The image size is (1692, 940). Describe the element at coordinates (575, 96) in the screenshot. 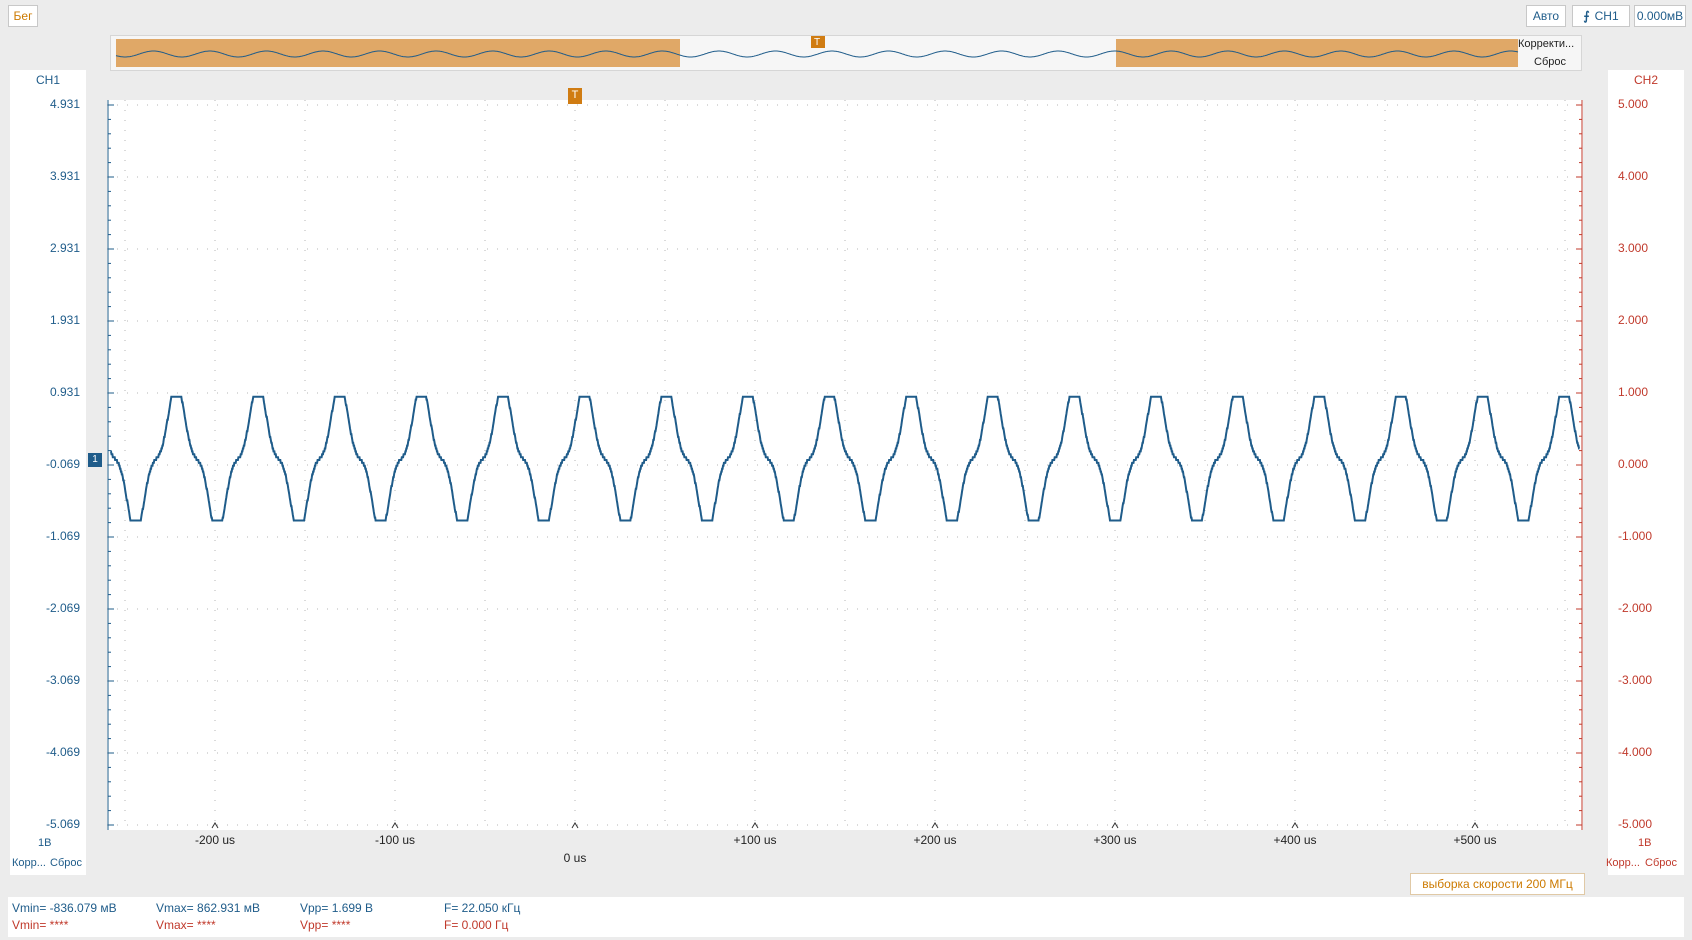

I see `trigger-position-marker: T` at that location.